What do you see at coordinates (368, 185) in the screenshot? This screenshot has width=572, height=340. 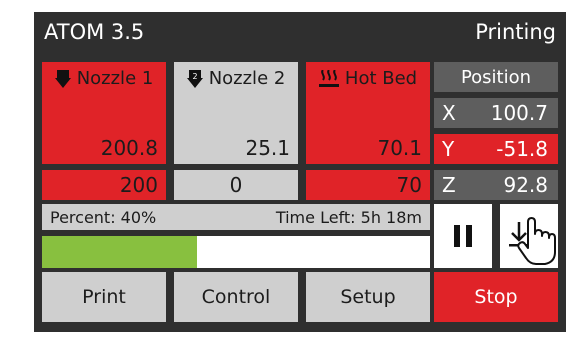 I see `hotbed-target: 70` at bounding box center [368, 185].